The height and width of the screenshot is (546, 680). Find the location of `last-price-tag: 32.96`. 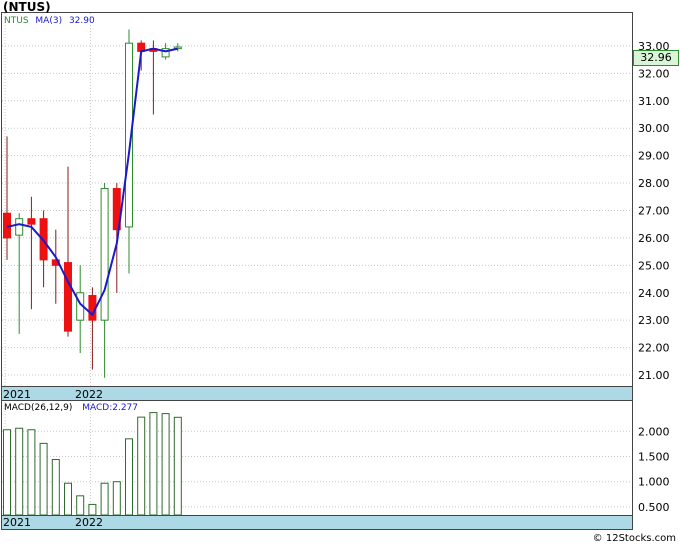

last-price-tag: 32.96 is located at coordinates (656, 58).